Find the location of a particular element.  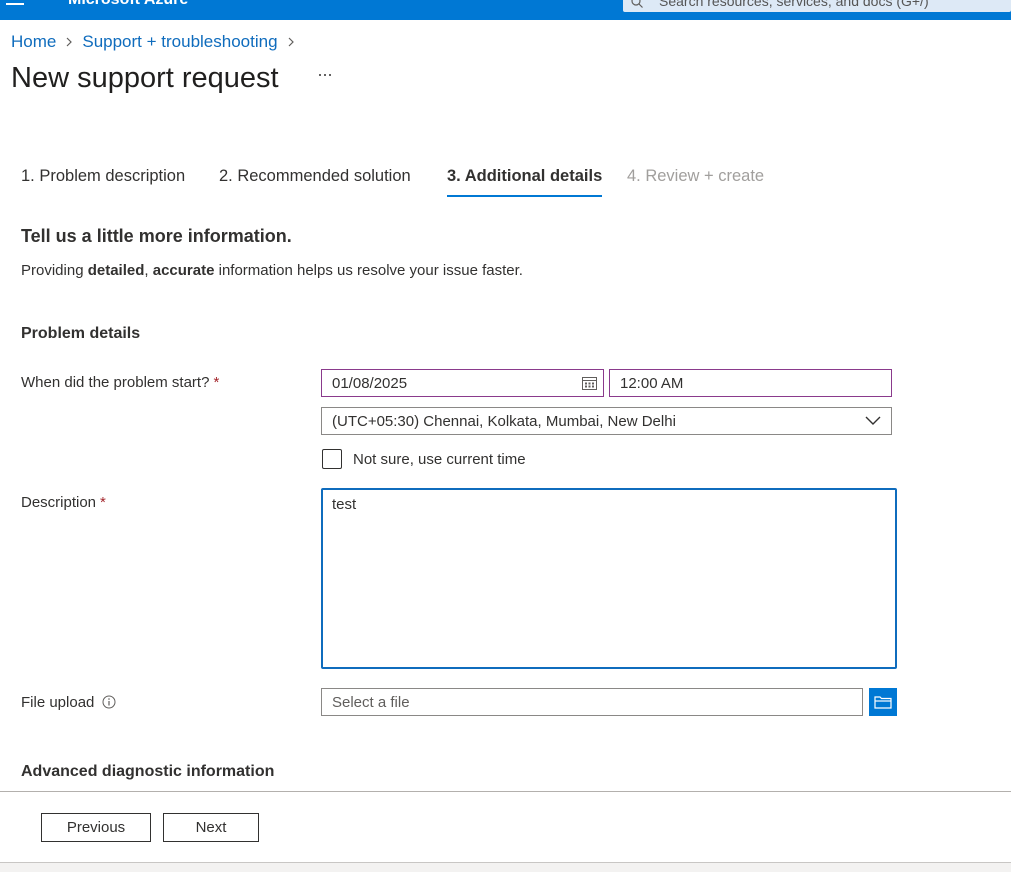

breadcrumb-home: Home is located at coordinates (33, 42).